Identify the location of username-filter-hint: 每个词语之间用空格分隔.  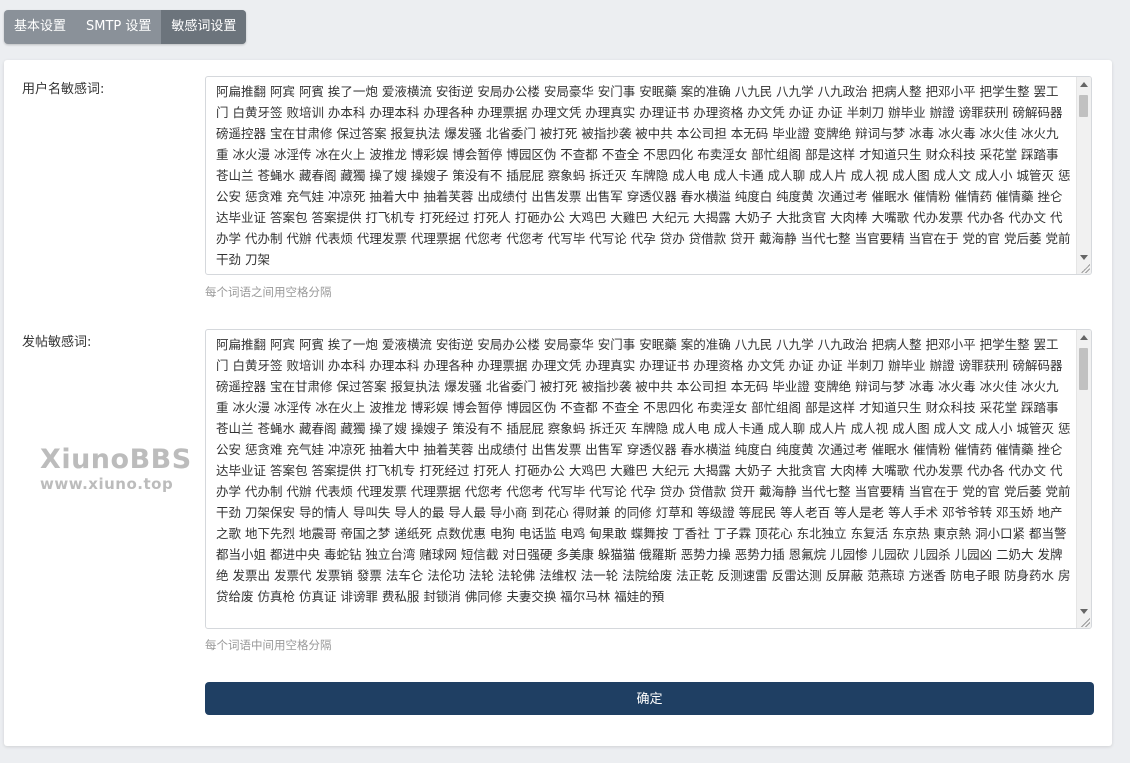
(268, 292).